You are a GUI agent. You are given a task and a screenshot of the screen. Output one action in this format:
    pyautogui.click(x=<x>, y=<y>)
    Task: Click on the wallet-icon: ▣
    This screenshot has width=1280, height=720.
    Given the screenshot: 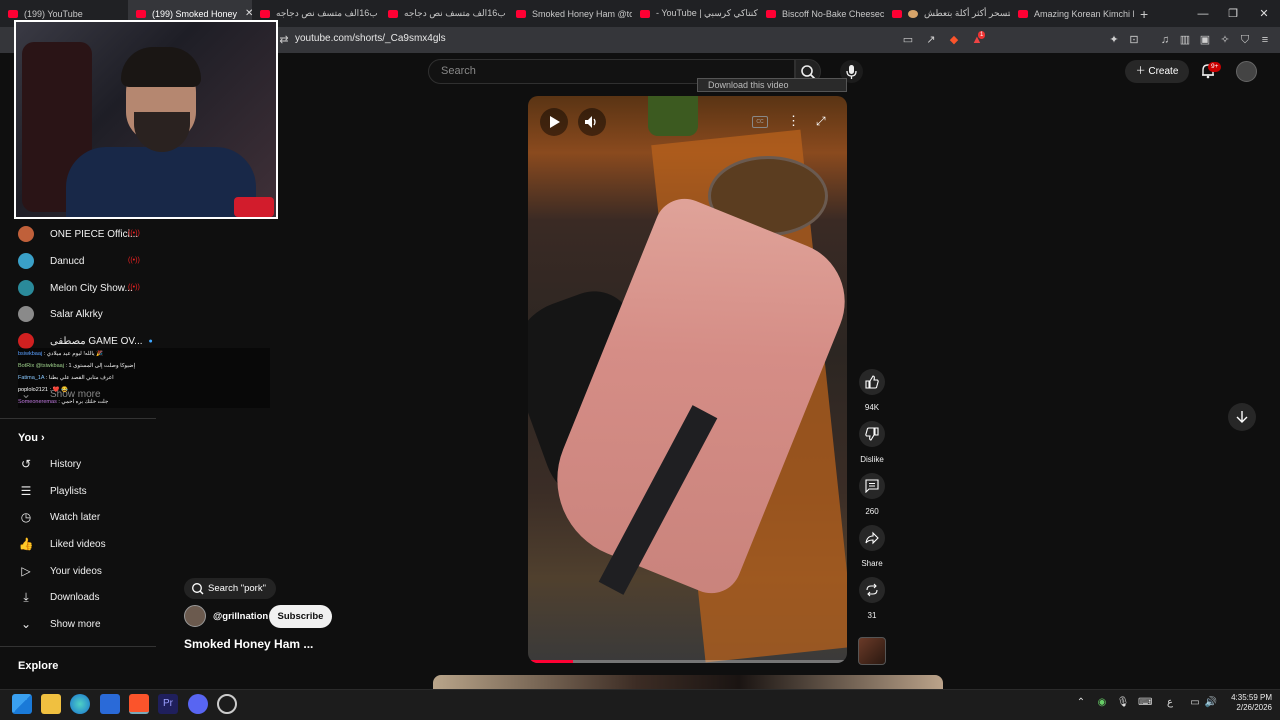 What is the action you would take?
    pyautogui.click(x=1205, y=40)
    